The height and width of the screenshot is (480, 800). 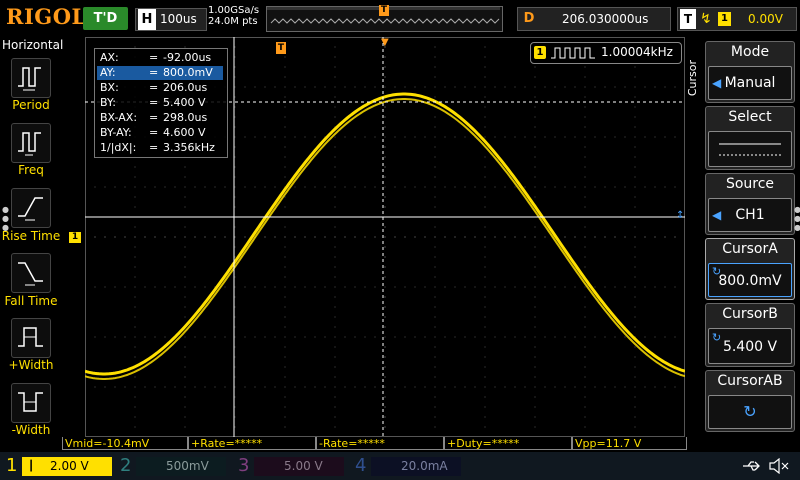 What do you see at coordinates (33, 45) in the screenshot?
I see `left-panel-title: Horizontal` at bounding box center [33, 45].